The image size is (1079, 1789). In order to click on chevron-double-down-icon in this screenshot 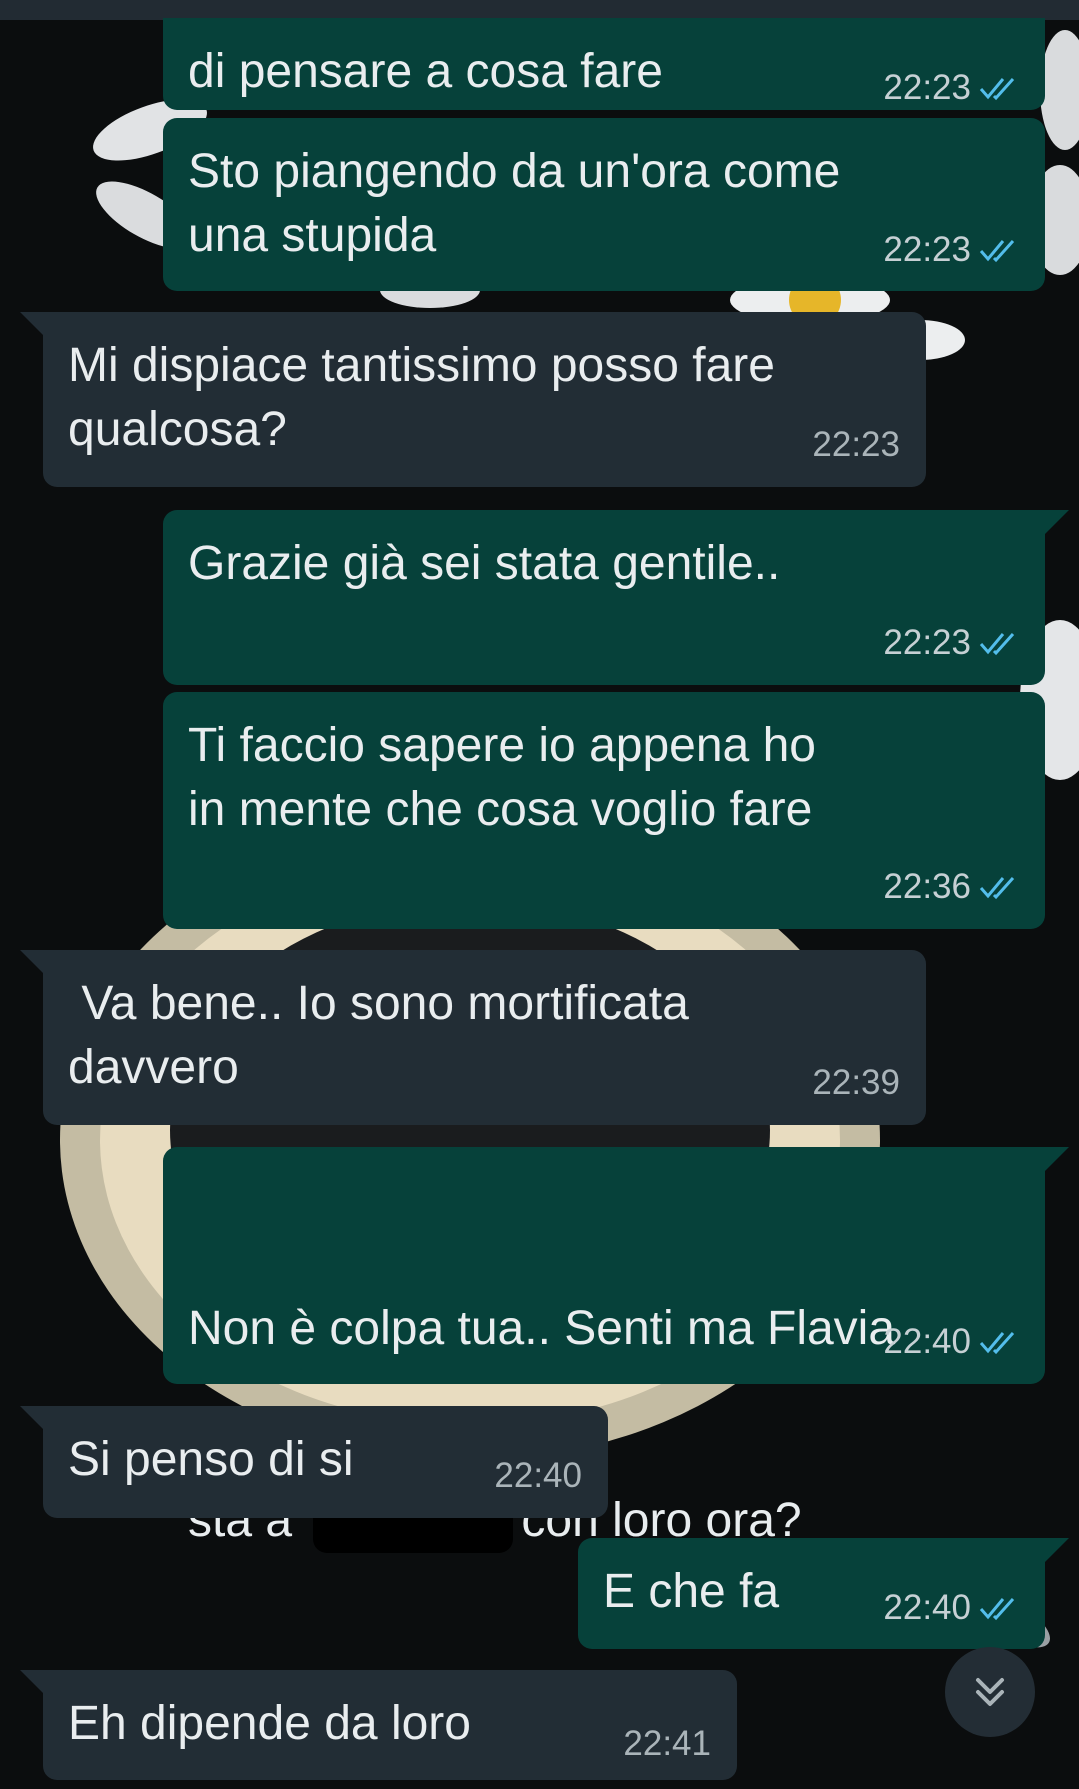, I will do `click(990, 1692)`.